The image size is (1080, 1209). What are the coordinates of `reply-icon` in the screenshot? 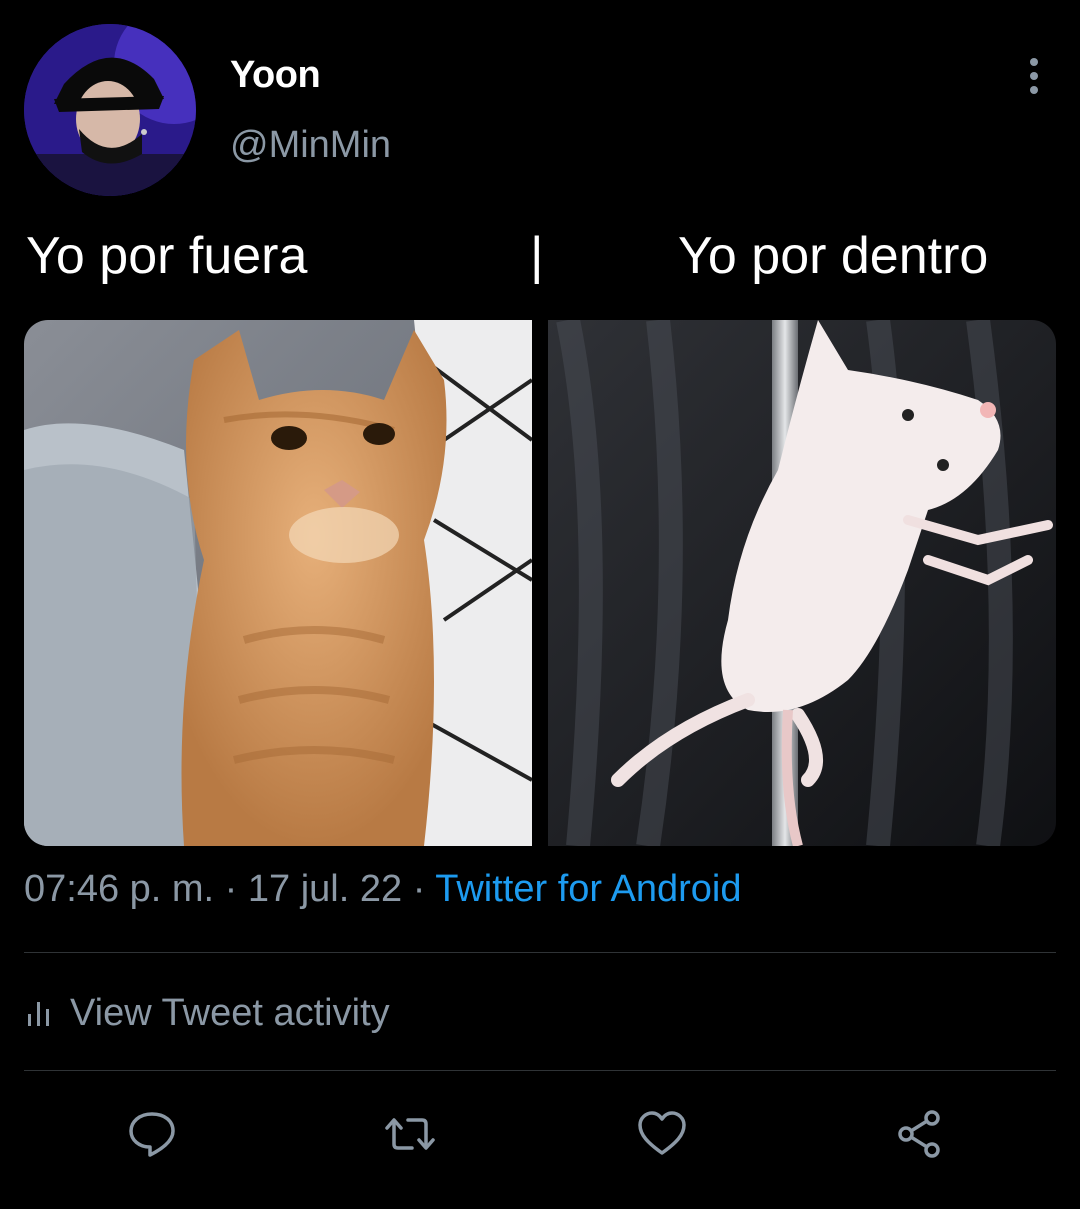 It's located at (152, 1134).